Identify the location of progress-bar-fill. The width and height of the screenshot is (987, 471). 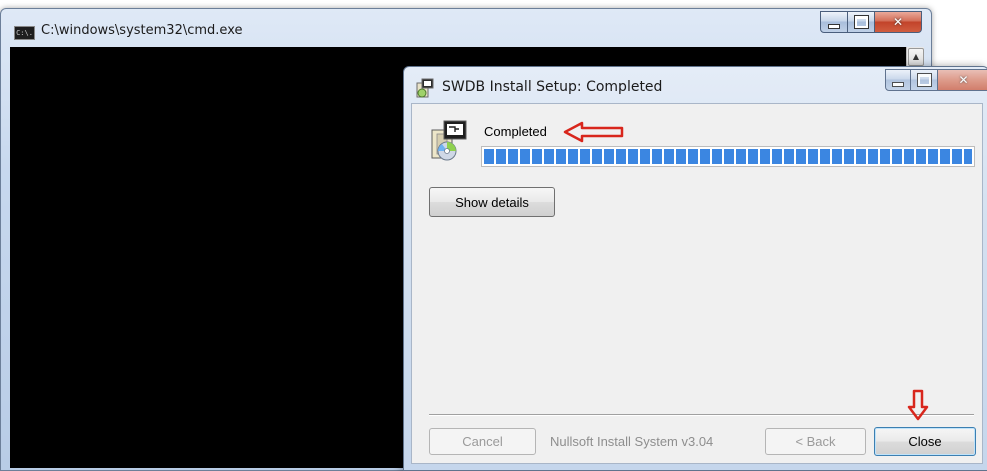
(728, 156).